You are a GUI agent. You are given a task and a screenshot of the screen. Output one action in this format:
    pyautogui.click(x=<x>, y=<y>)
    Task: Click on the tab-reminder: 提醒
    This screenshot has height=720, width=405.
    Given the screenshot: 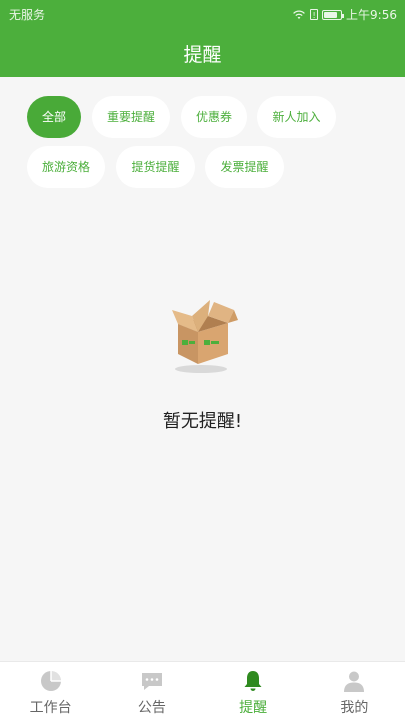 What is the action you would take?
    pyautogui.click(x=253, y=691)
    